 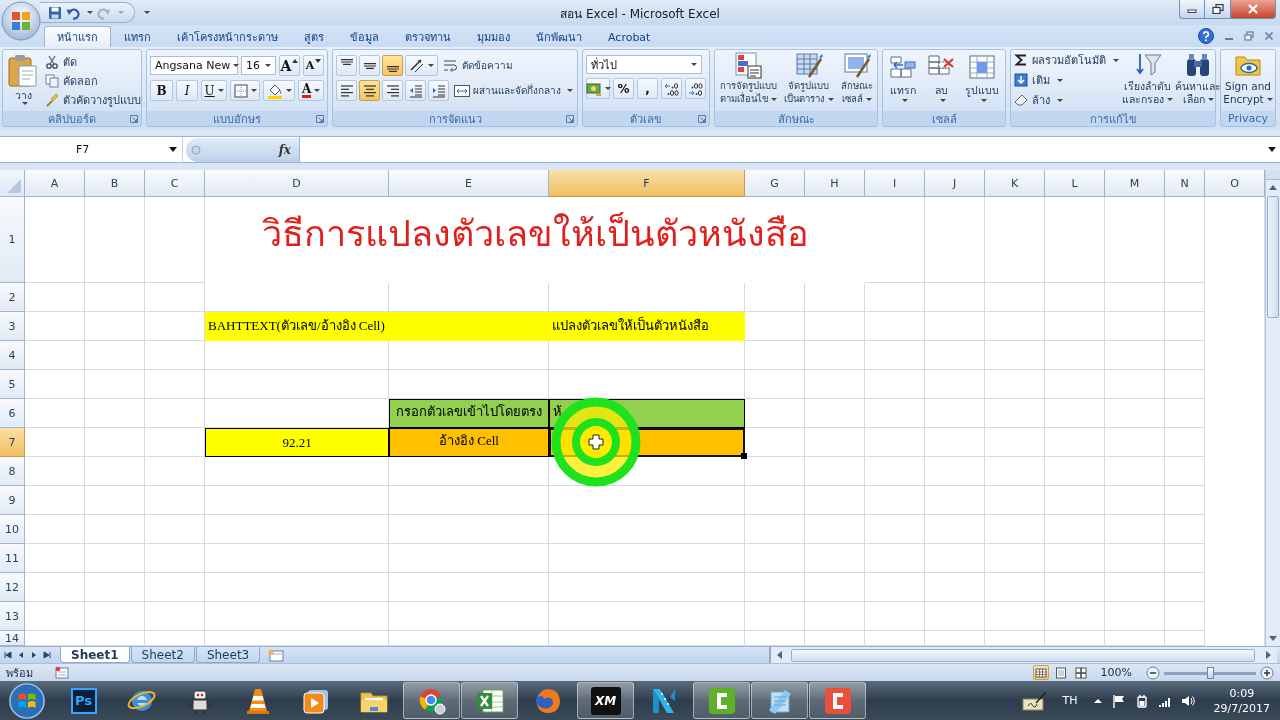 I want to click on zoom-slider-thumb, so click(x=1210, y=672).